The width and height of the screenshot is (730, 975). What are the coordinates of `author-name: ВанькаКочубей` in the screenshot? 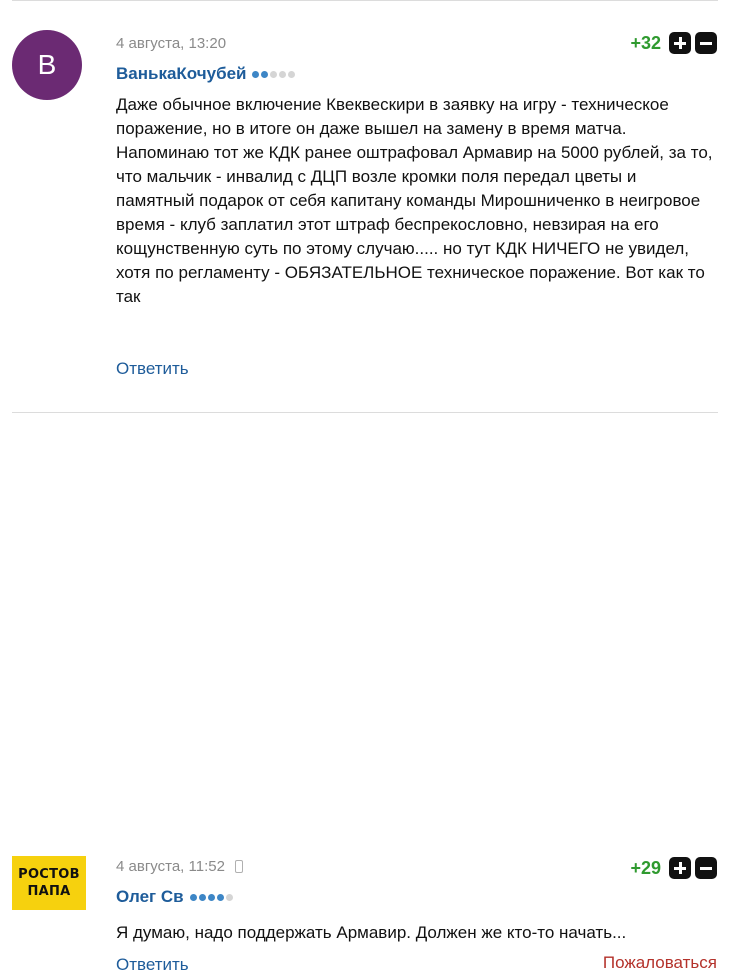 It's located at (181, 74).